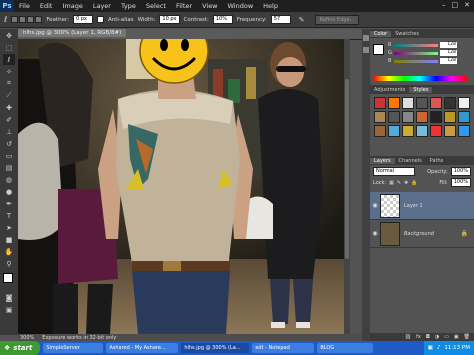 This screenshot has width=474, height=355. Describe the element at coordinates (9, 239) in the screenshot. I see `shape-tool-icon: ■` at that location.